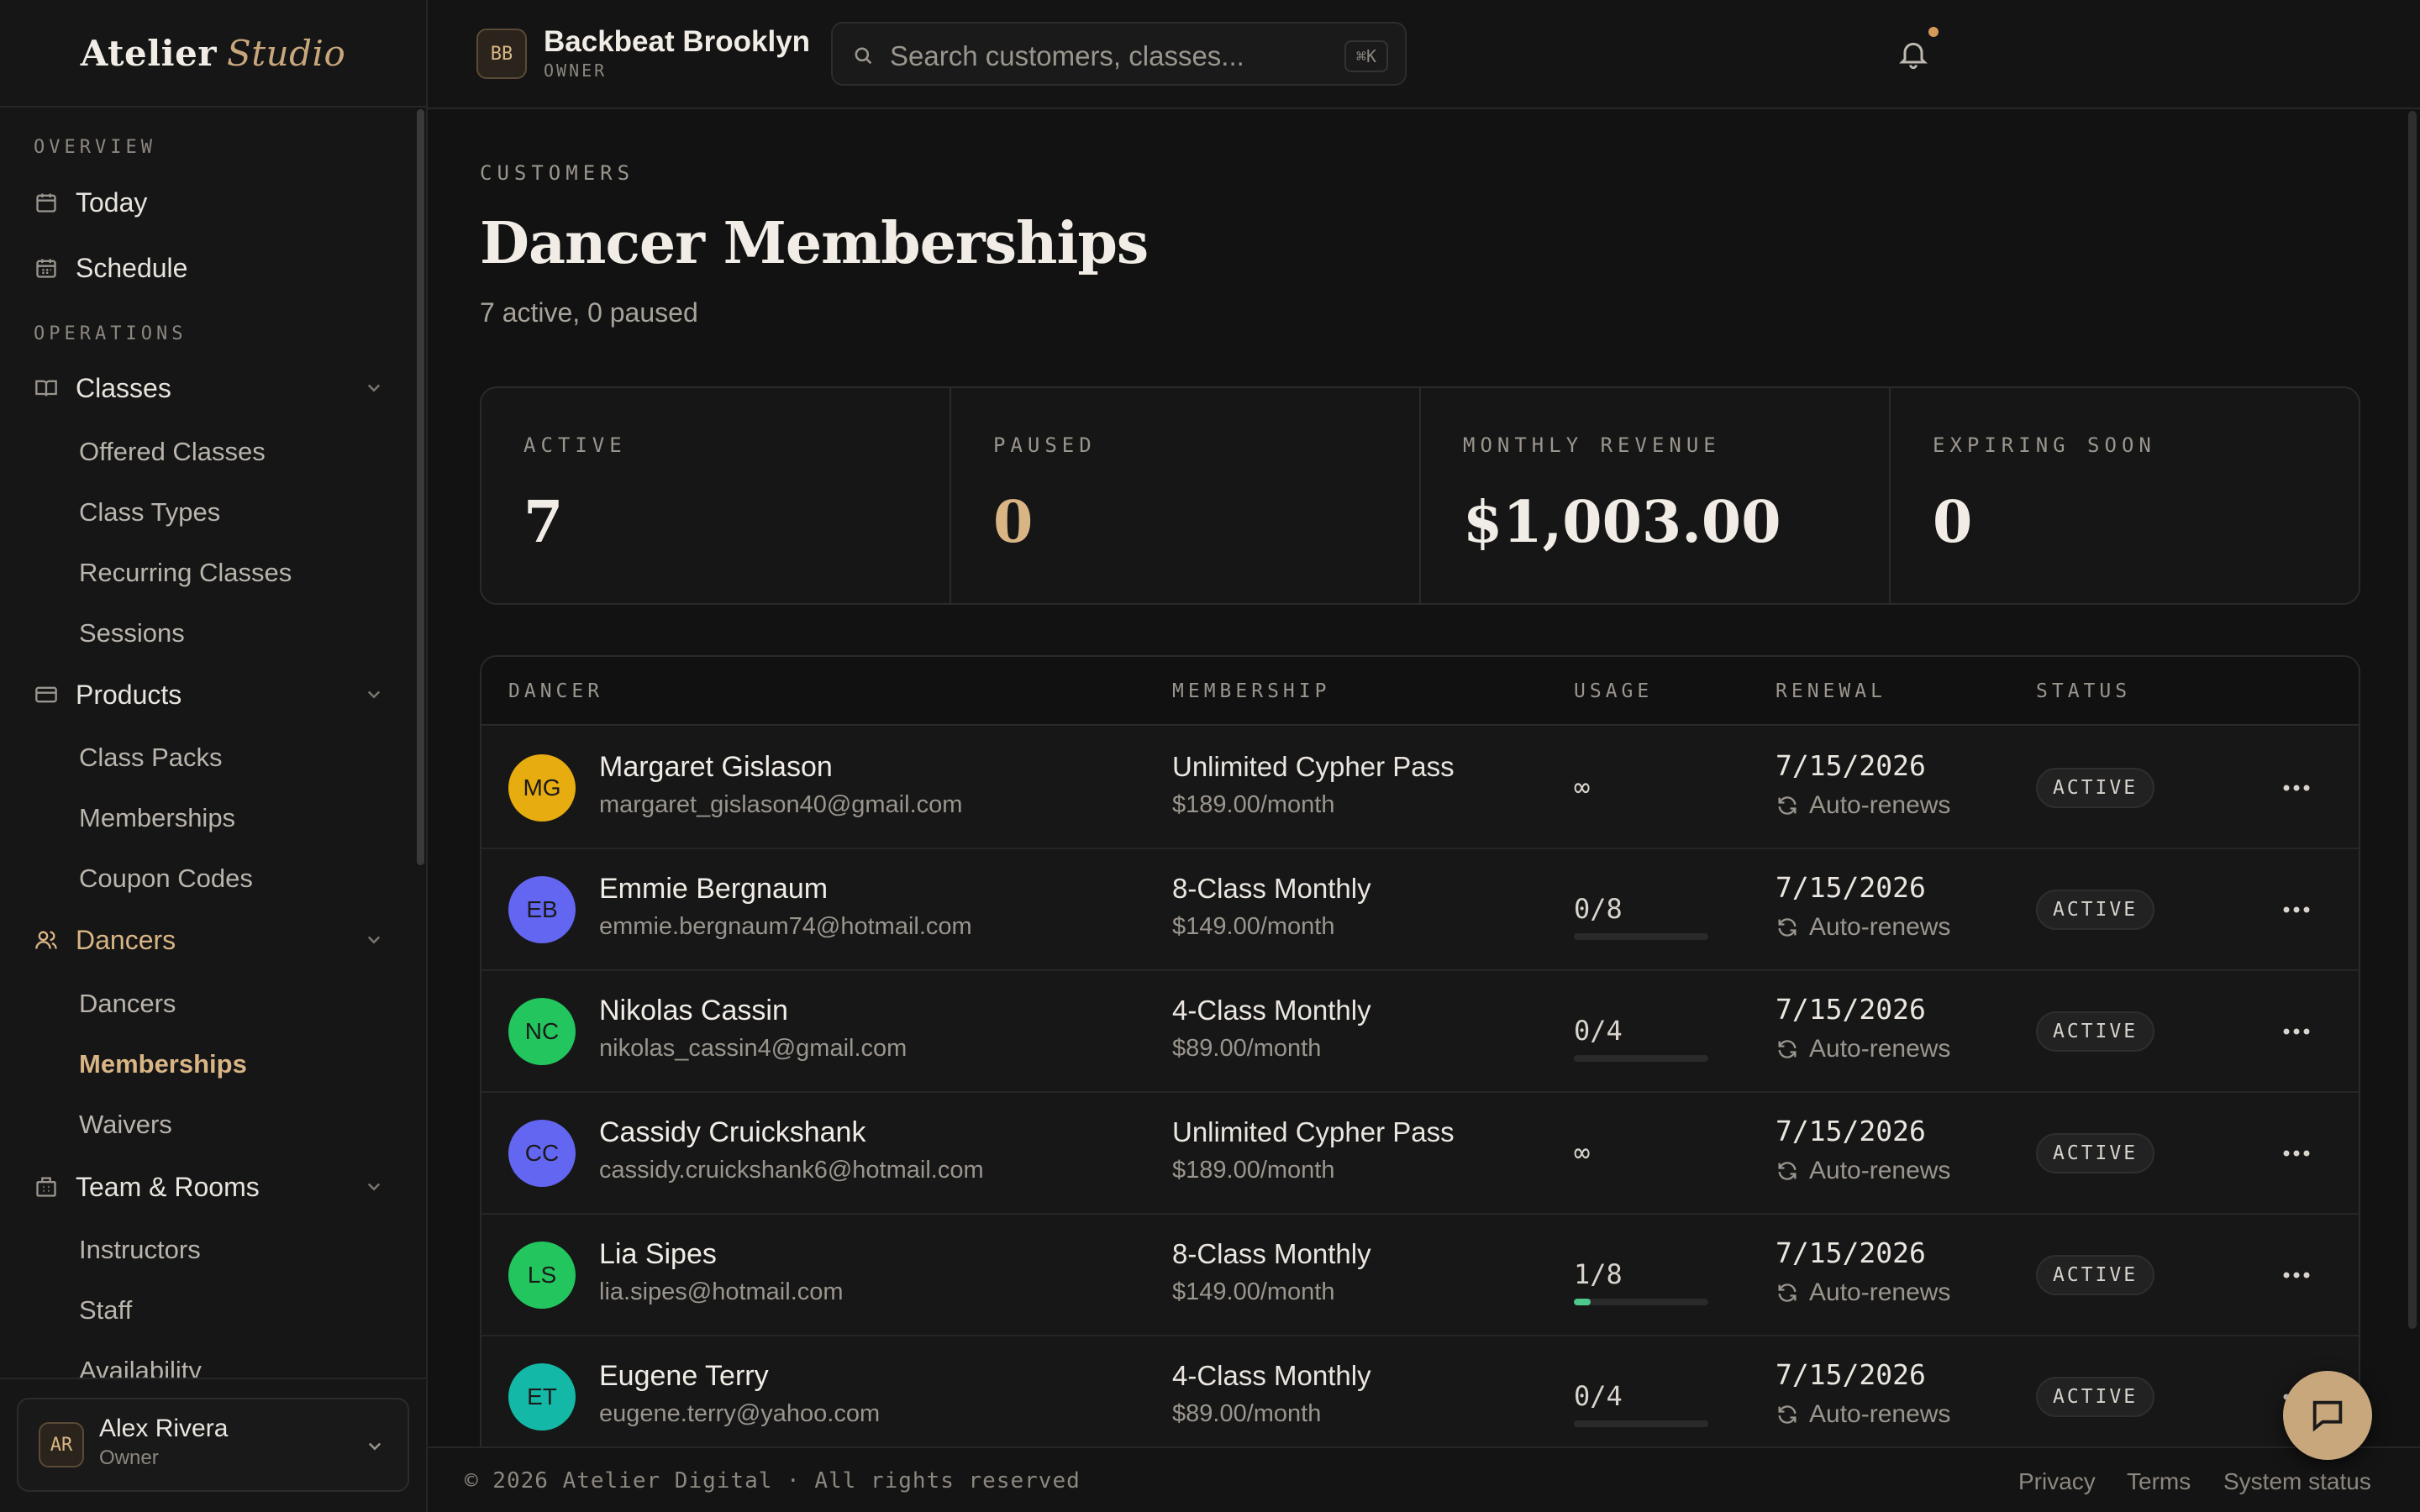 The image size is (2420, 1512). What do you see at coordinates (210, 388) in the screenshot?
I see `sidebar-item-classes: Classes` at bounding box center [210, 388].